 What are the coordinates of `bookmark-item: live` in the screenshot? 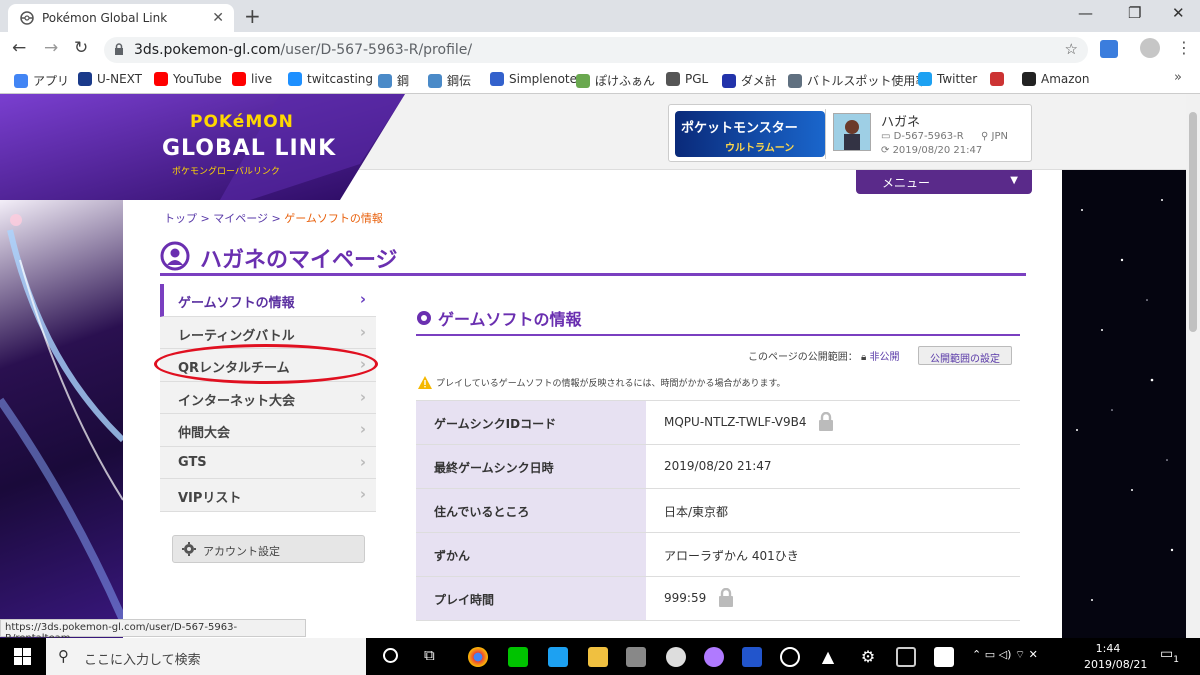 It's located at (252, 79).